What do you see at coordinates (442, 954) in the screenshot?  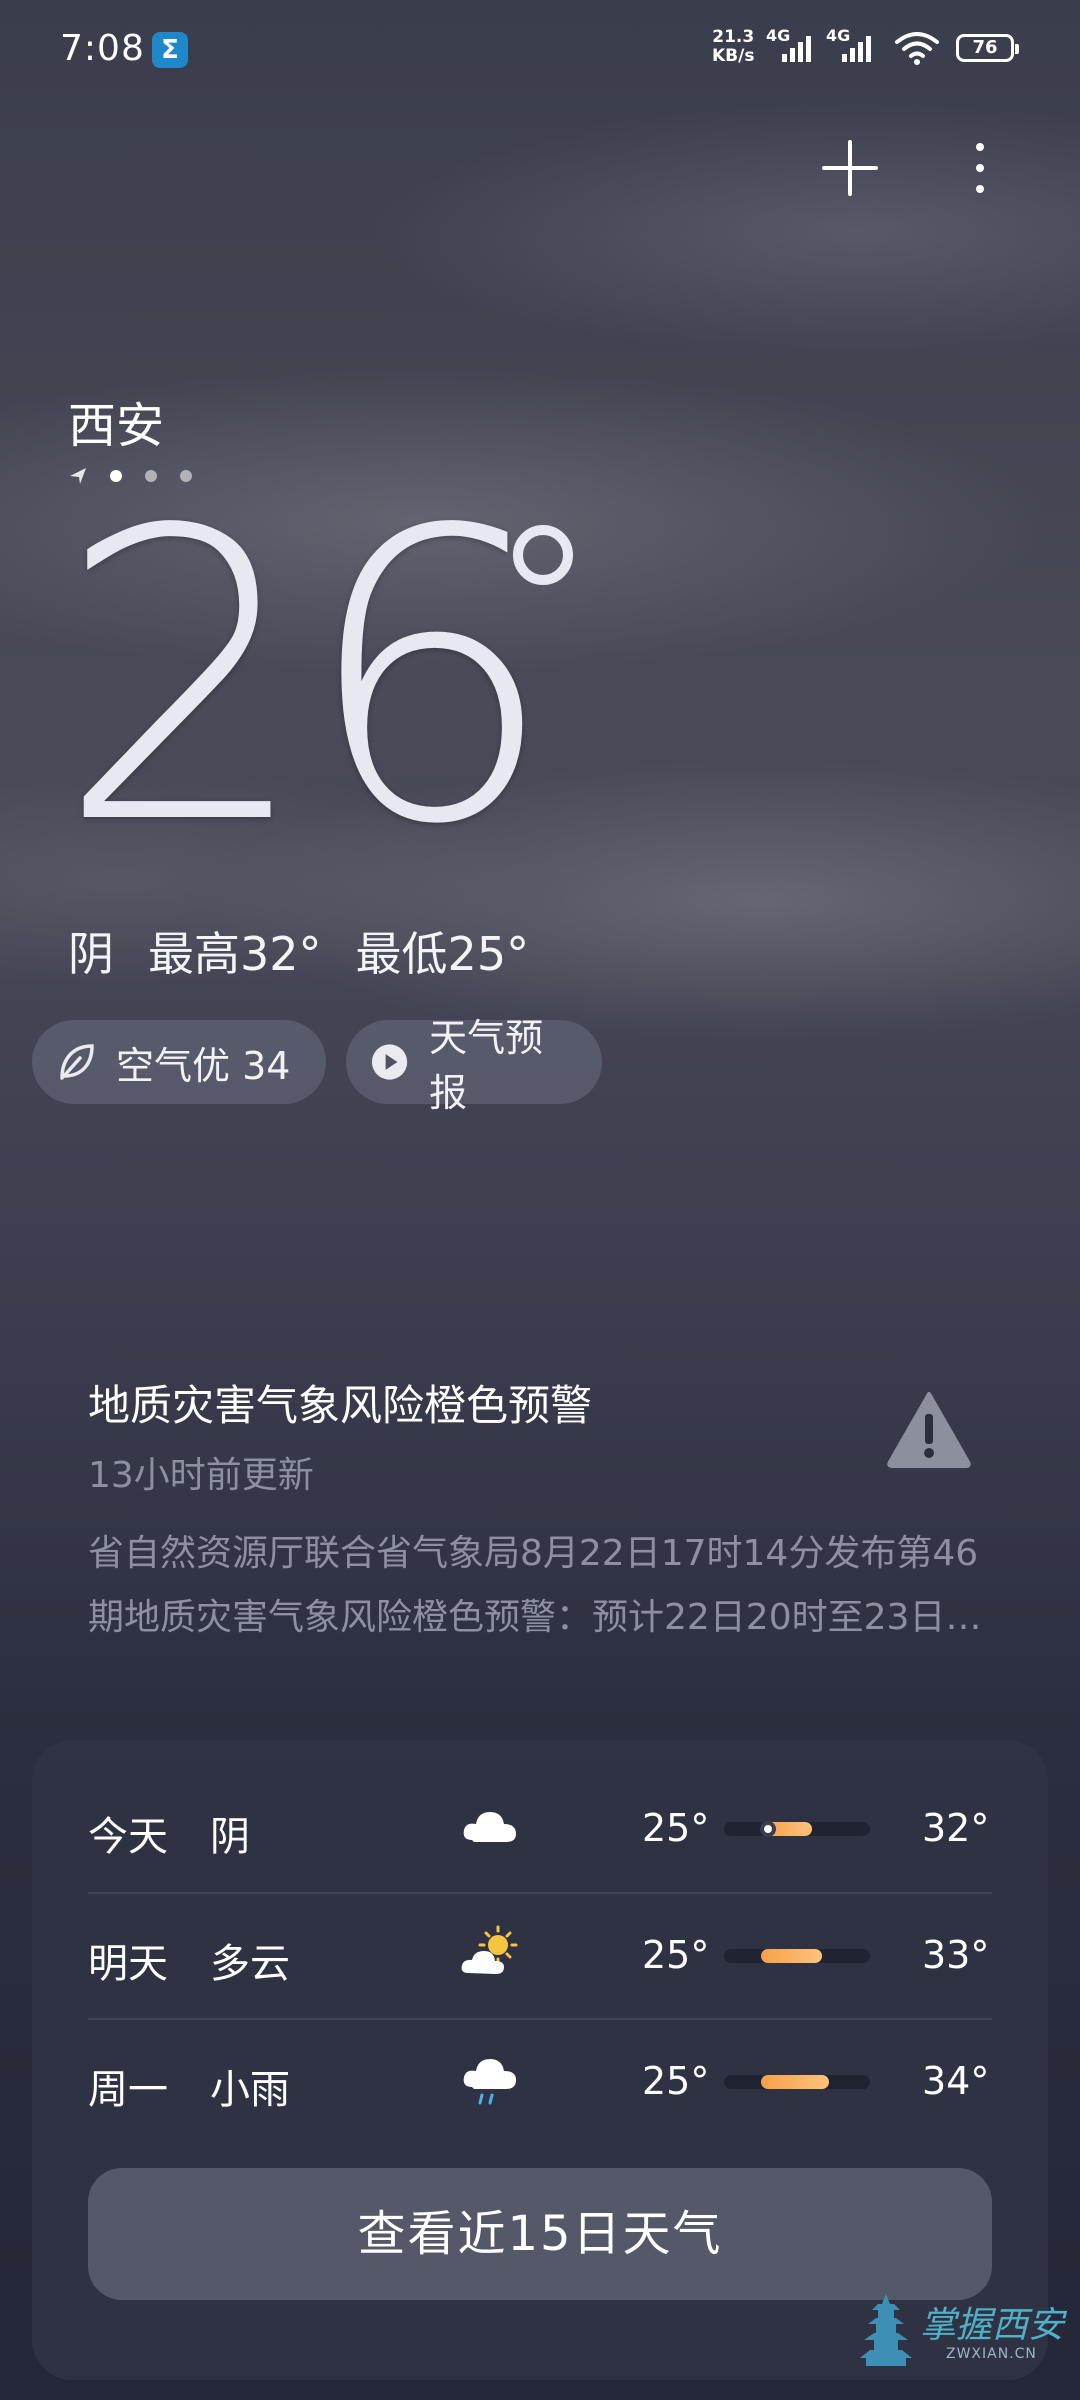 I see `low-temp: 最低25°` at bounding box center [442, 954].